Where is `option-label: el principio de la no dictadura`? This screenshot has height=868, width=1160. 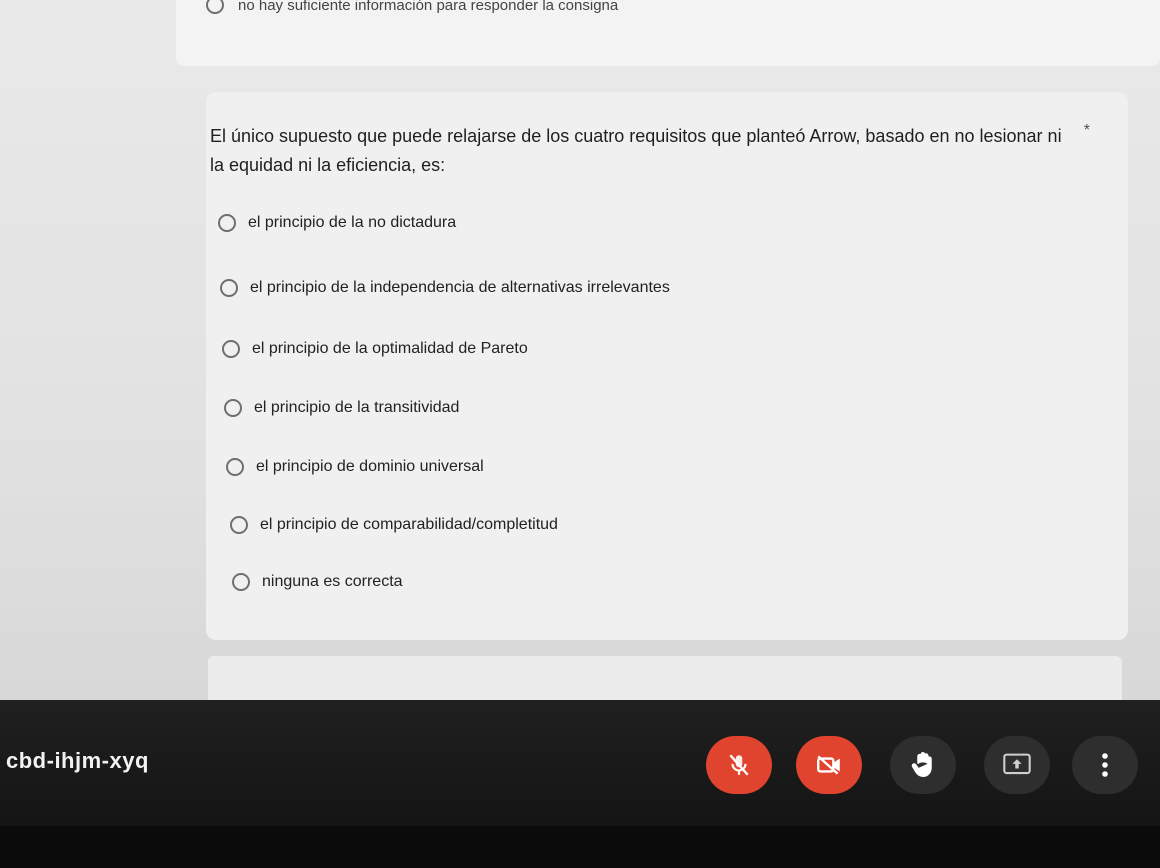
option-label: el principio de la no dictadura is located at coordinates (352, 222).